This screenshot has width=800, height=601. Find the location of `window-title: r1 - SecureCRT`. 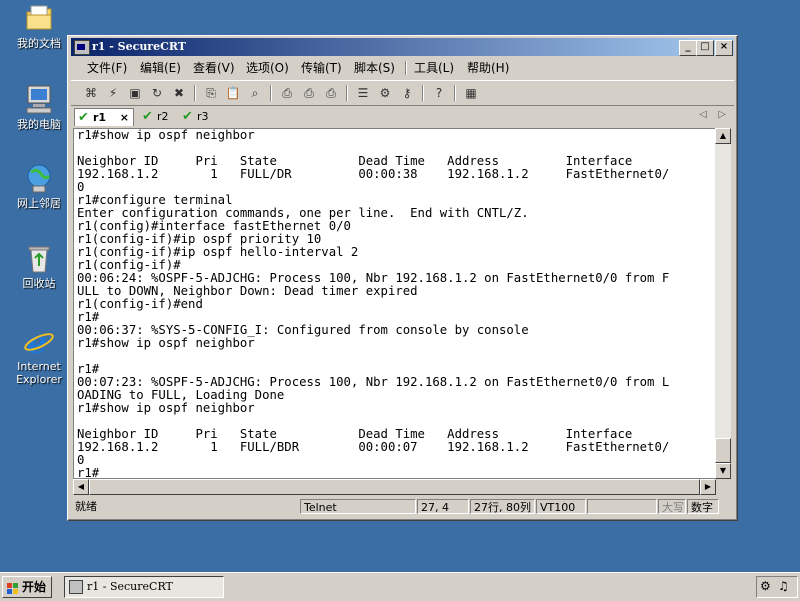

window-title: r1 - SecureCRT is located at coordinates (139, 46).